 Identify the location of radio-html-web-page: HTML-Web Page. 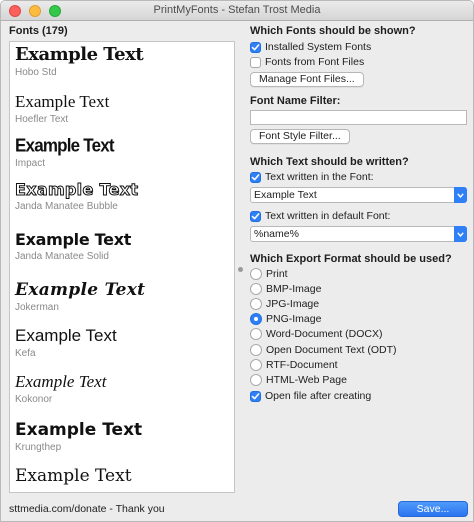
(298, 380).